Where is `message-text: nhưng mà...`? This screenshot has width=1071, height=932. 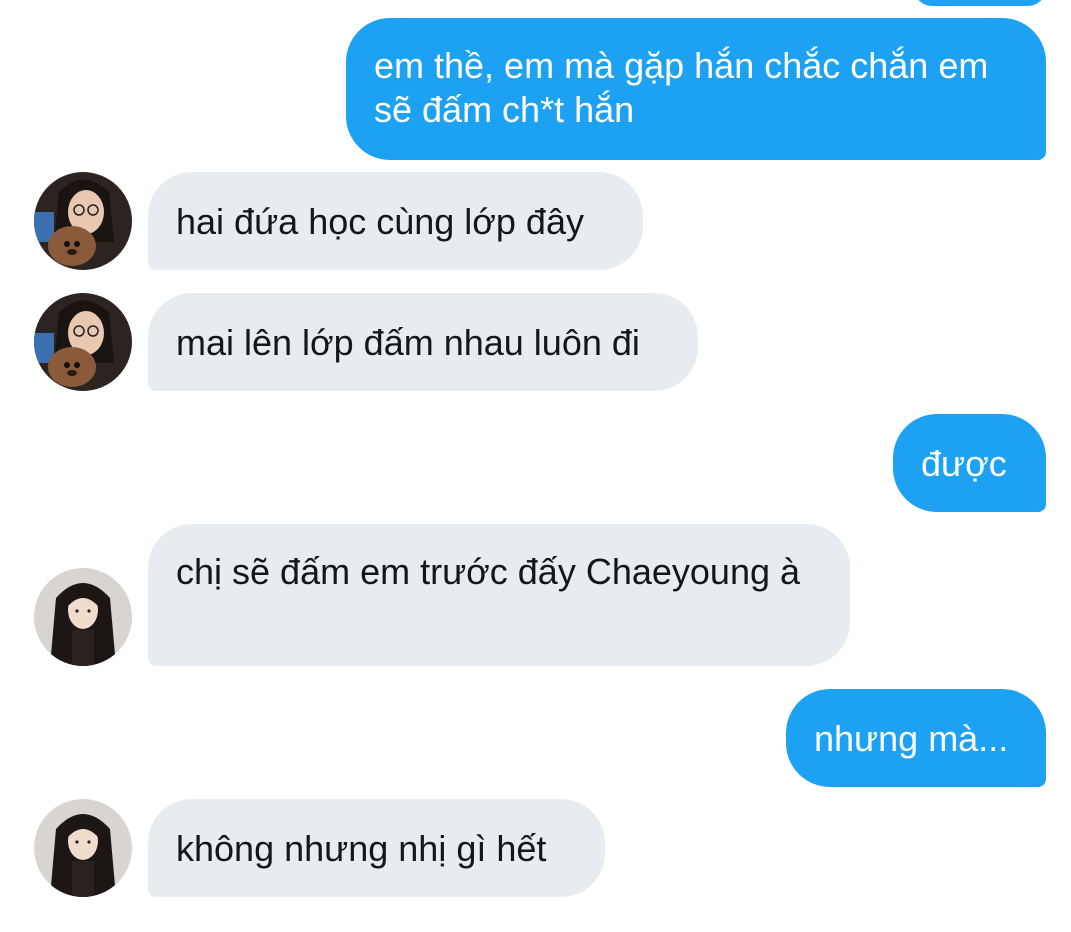 message-text: nhưng mà... is located at coordinates (911, 738).